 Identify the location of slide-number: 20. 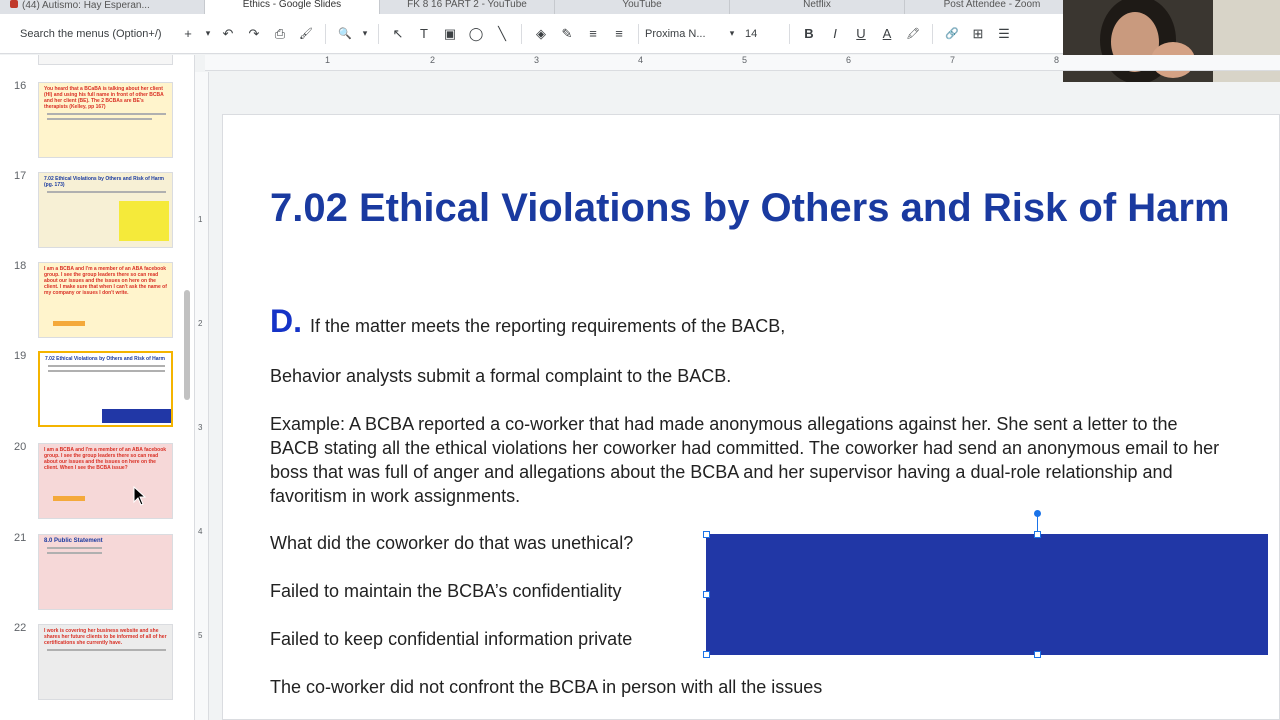
(20, 447).